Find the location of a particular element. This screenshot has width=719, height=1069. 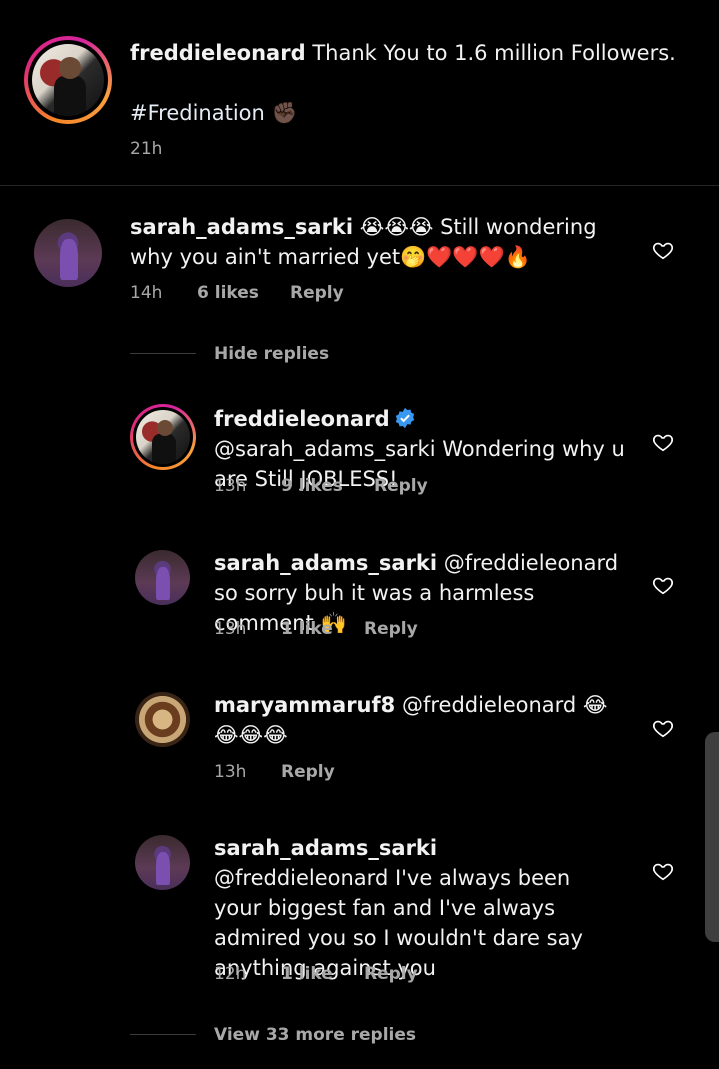

view-more-line is located at coordinates (163, 1034).